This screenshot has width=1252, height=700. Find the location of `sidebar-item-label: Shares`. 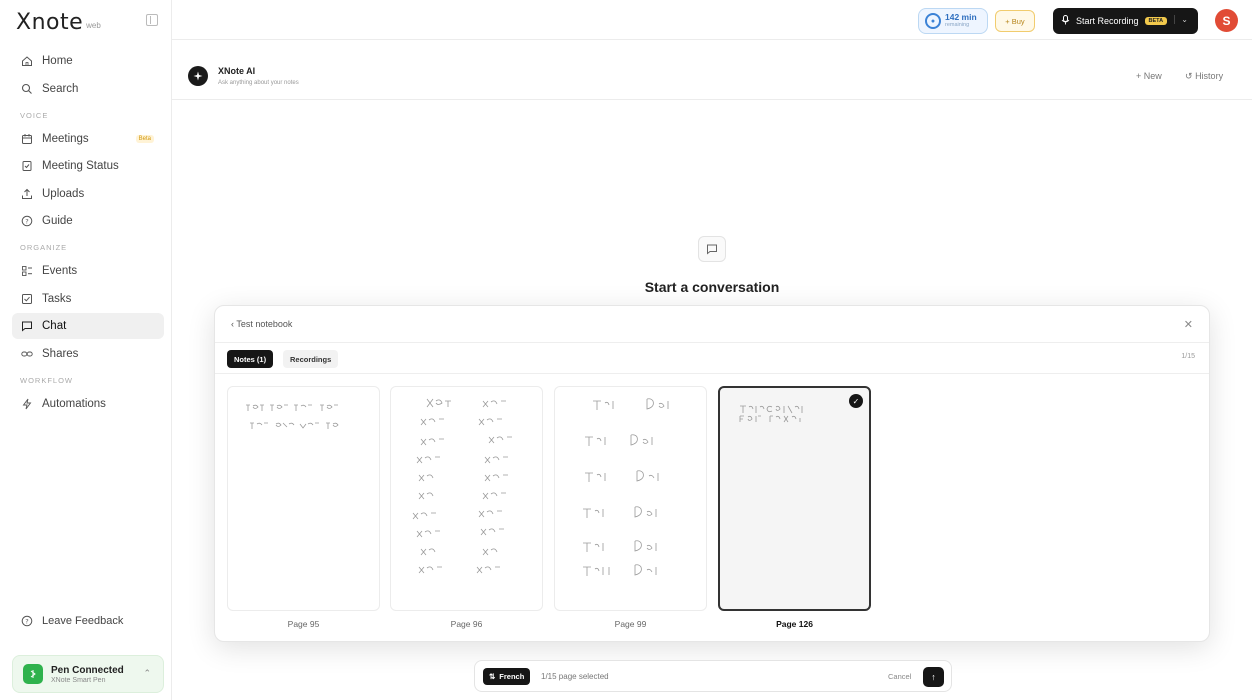

sidebar-item-label: Shares is located at coordinates (60, 353).